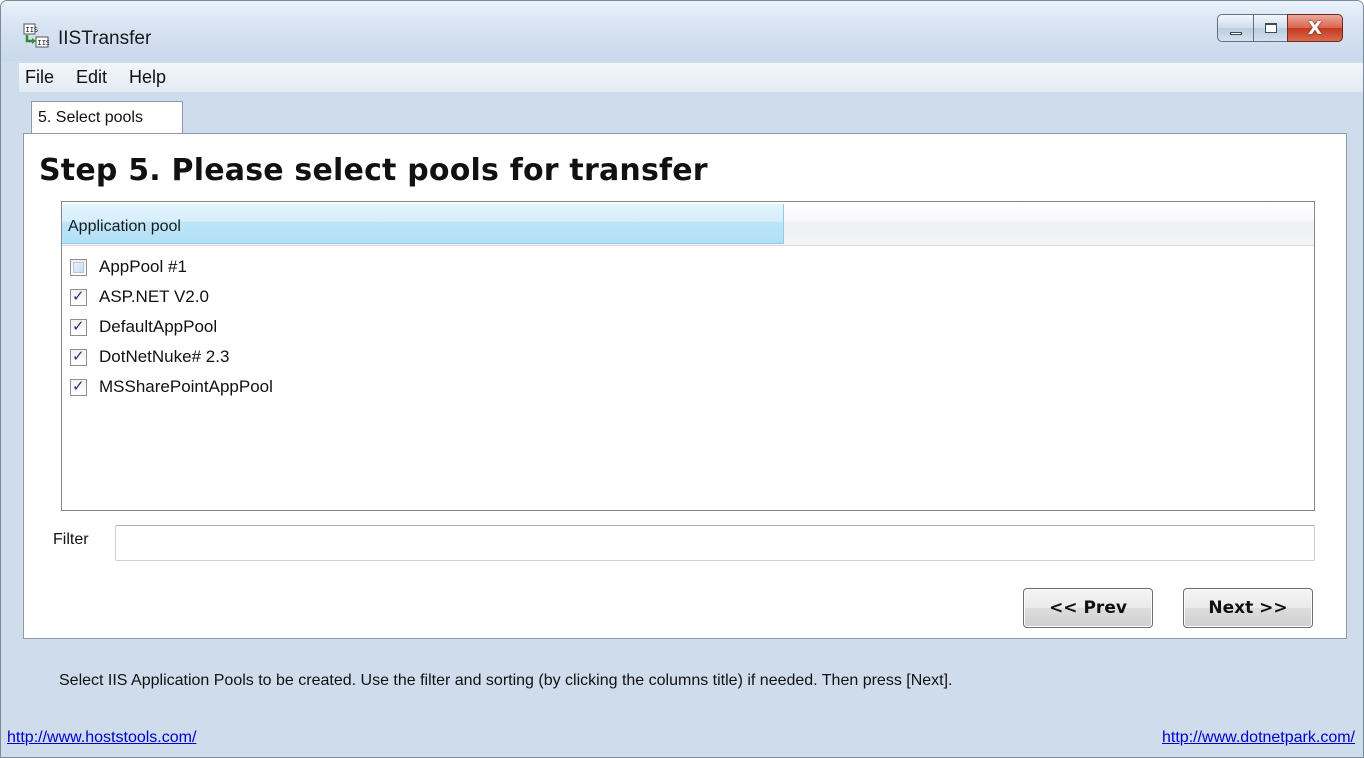 The height and width of the screenshot is (758, 1364). I want to click on maximize-icon, so click(1270, 28).